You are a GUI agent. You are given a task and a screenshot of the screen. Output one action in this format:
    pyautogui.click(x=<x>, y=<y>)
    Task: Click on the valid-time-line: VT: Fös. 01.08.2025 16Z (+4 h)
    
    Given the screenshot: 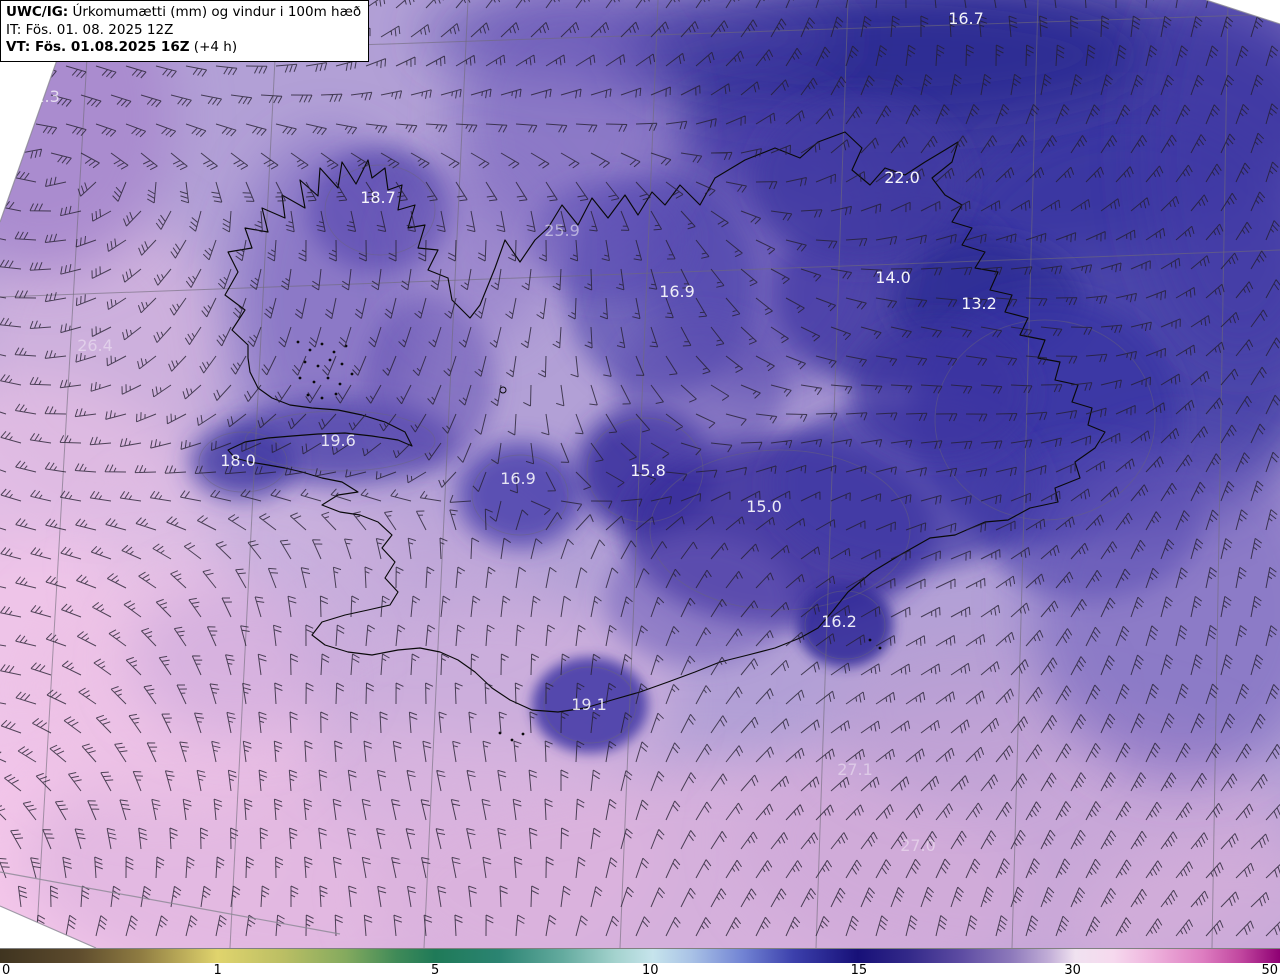 What is the action you would take?
    pyautogui.click(x=183, y=48)
    